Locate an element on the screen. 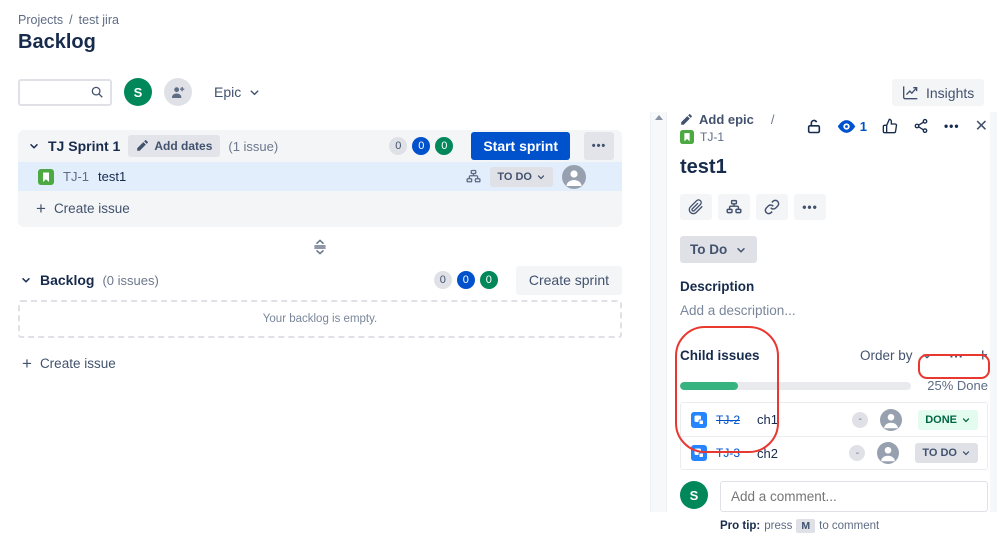 The height and width of the screenshot is (533, 998). search-input-wrapper is located at coordinates (65, 92).